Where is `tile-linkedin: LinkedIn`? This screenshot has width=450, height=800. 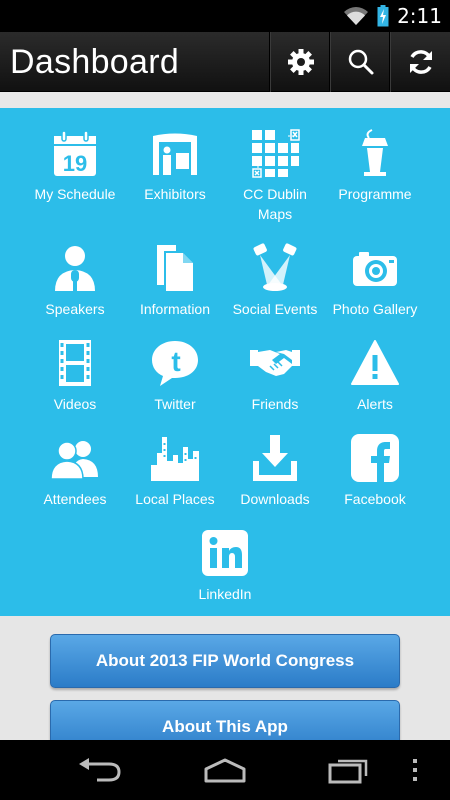
tile-linkedin: LinkedIn is located at coordinates (225, 558).